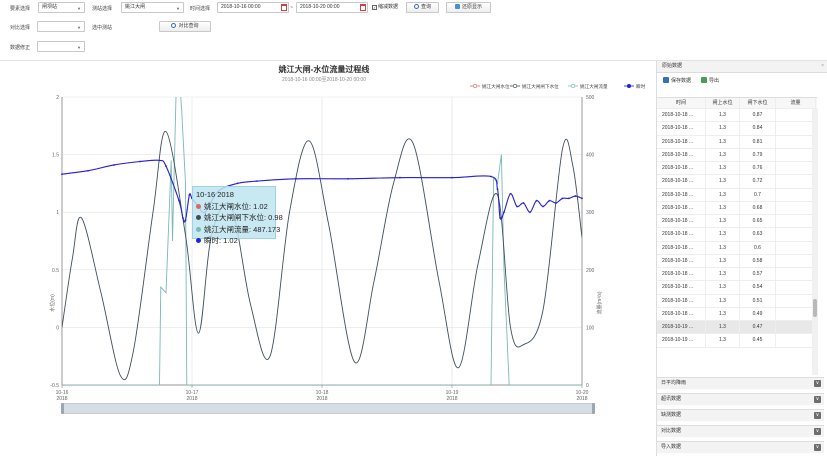  Describe the element at coordinates (558, 86) in the screenshot. I see `chart-legend: 姚江大闸水位 姚江大闸闸下水位 姚江大闸流量 瞬时` at that location.